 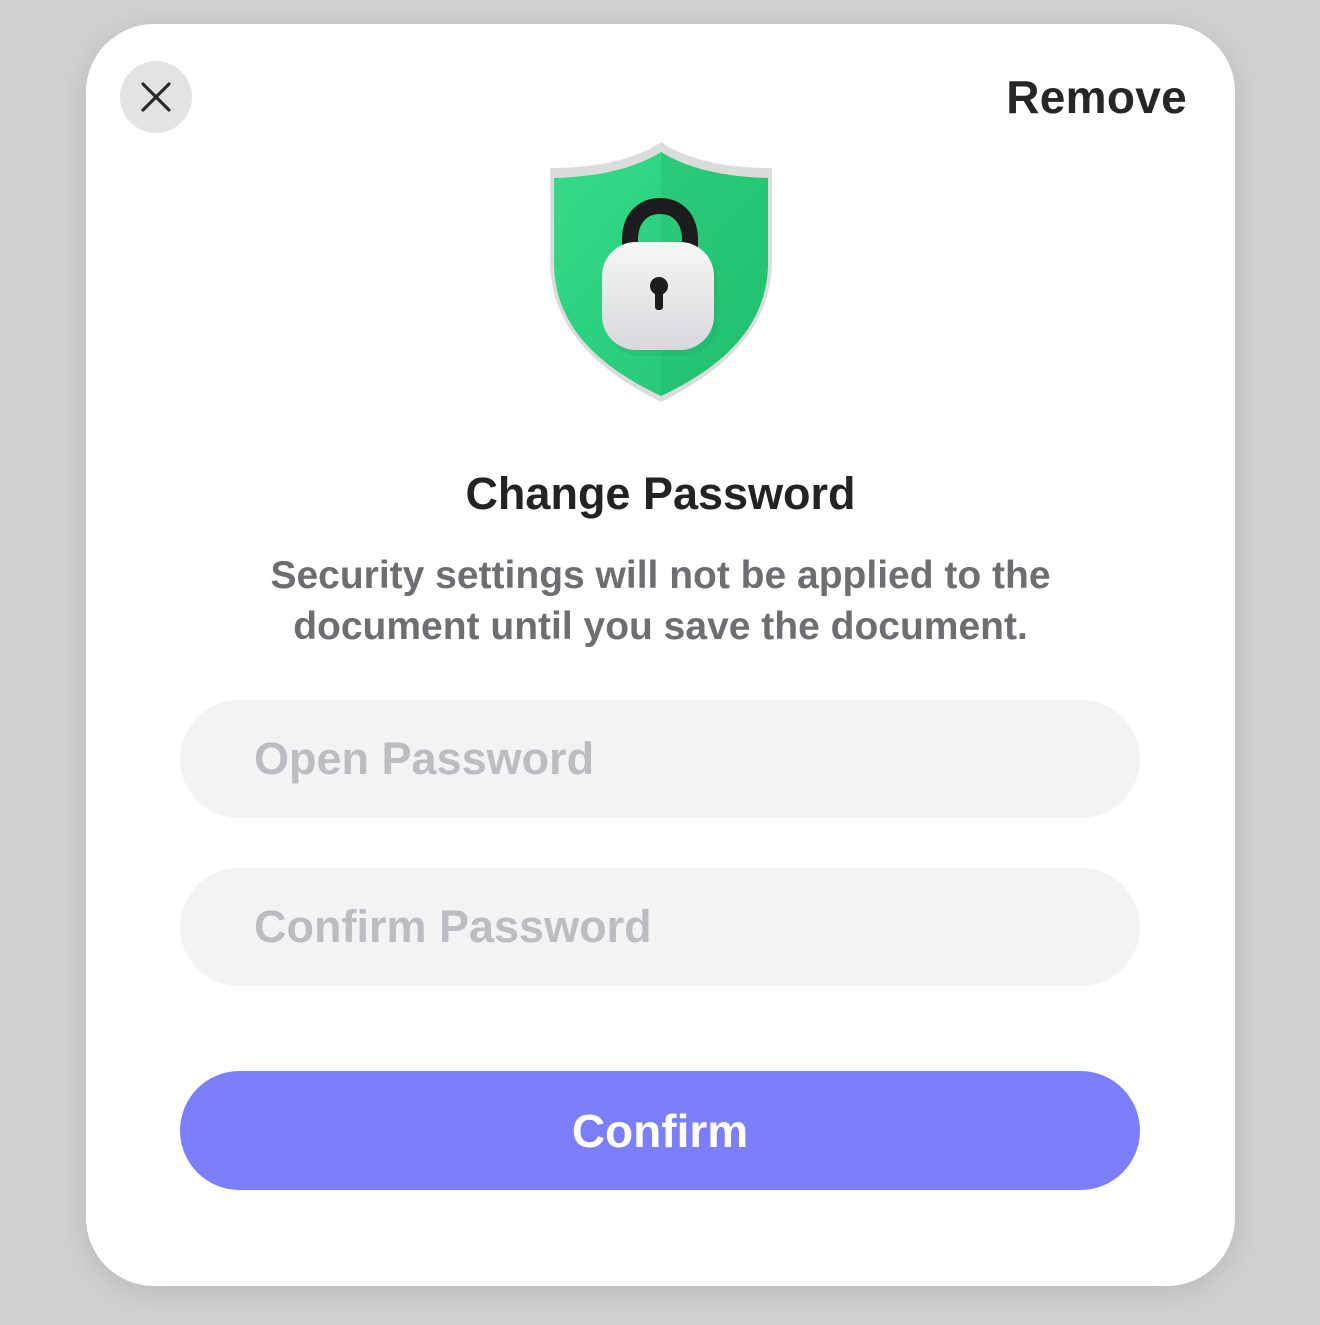 I want to click on dialog-title: Change Password, so click(x=660, y=493).